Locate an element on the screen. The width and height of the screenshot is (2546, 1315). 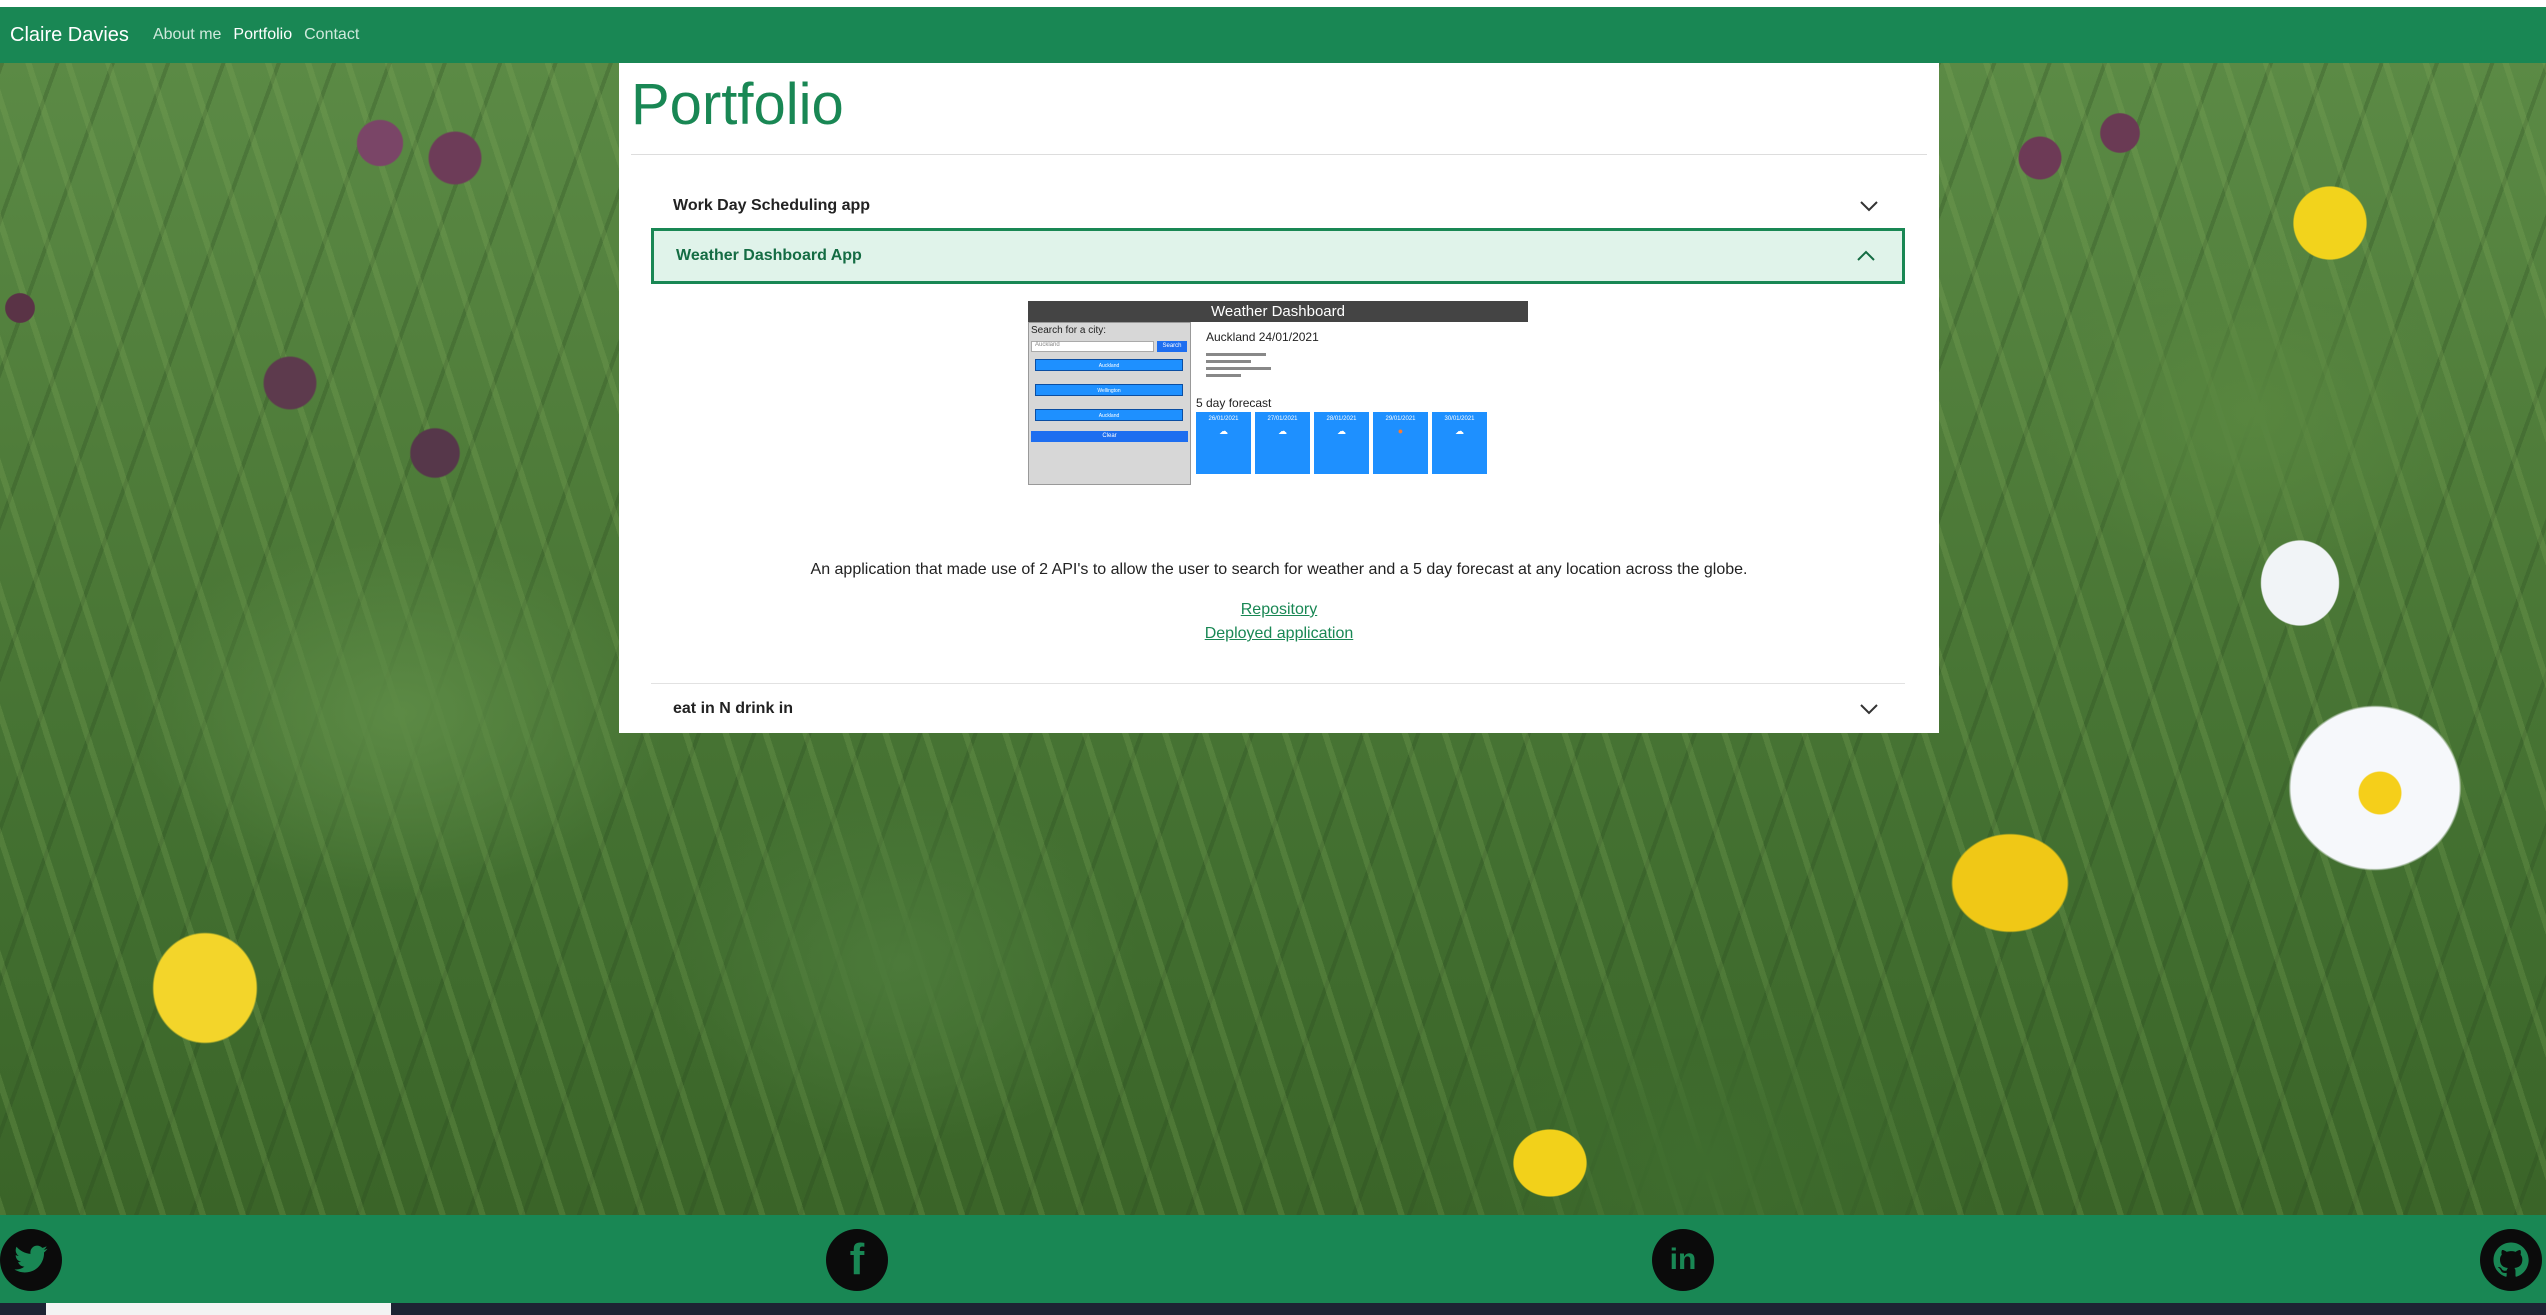
screenshot-city-title: Auckland 24/01/2021 is located at coordinates (1262, 337).